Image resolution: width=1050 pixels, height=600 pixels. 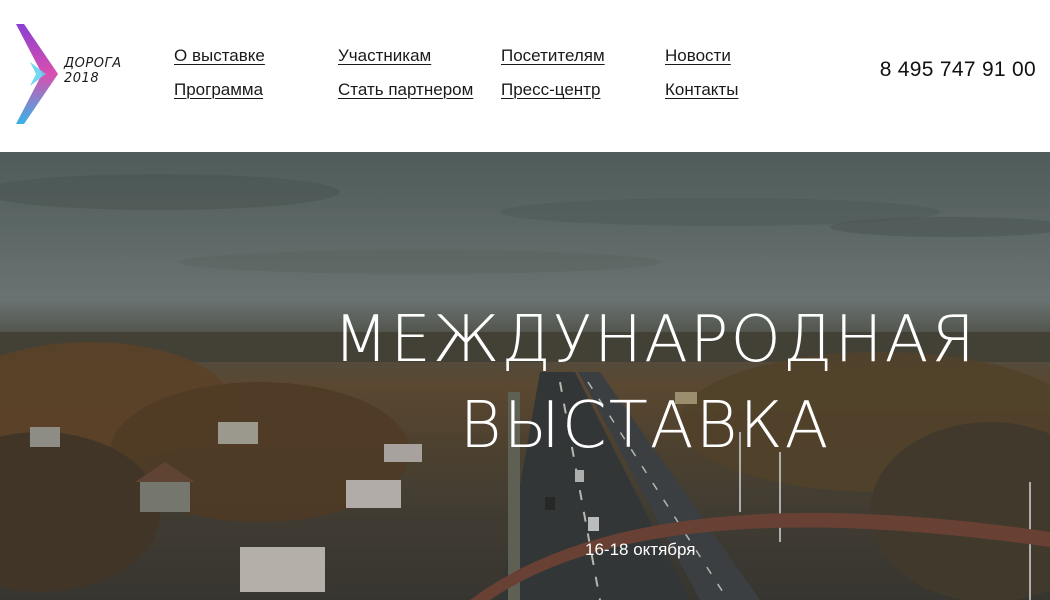 What do you see at coordinates (655, 340) in the screenshot?
I see `hero-title-line1: МЕЖДУНАРОДНАЯ` at bounding box center [655, 340].